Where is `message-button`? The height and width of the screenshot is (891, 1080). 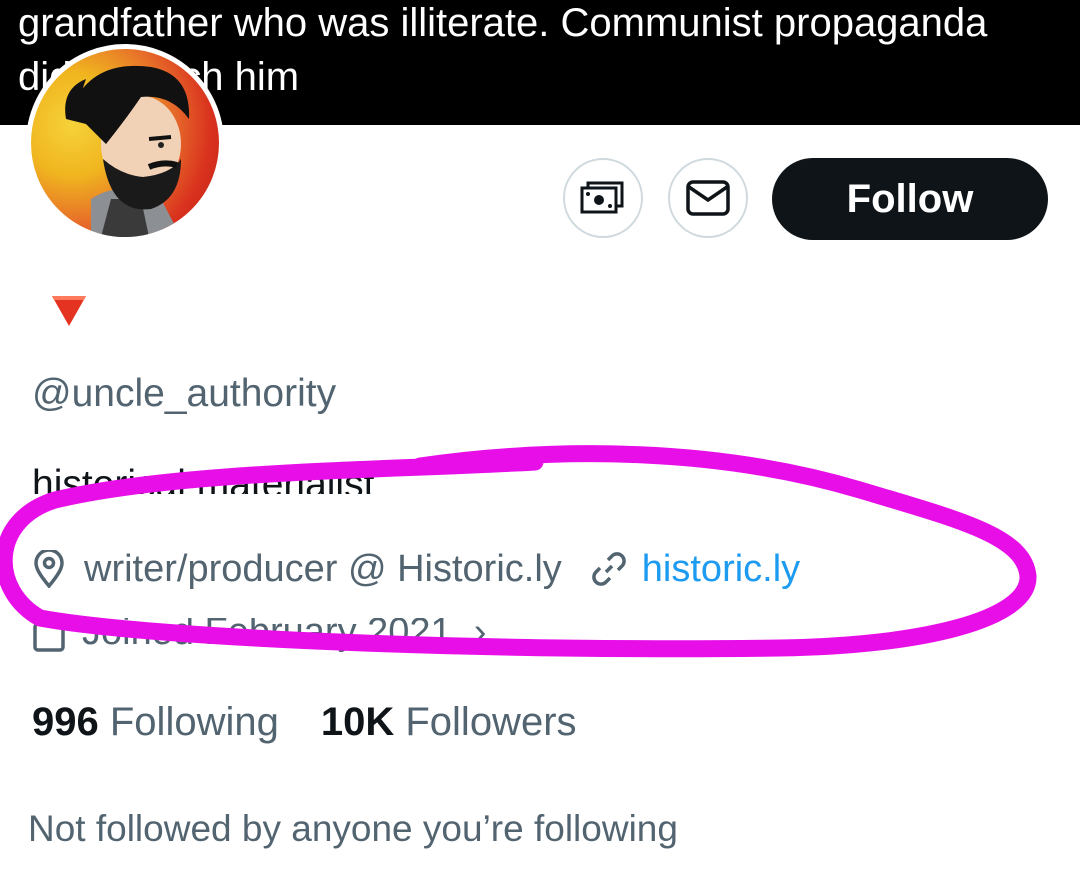
message-button is located at coordinates (708, 198).